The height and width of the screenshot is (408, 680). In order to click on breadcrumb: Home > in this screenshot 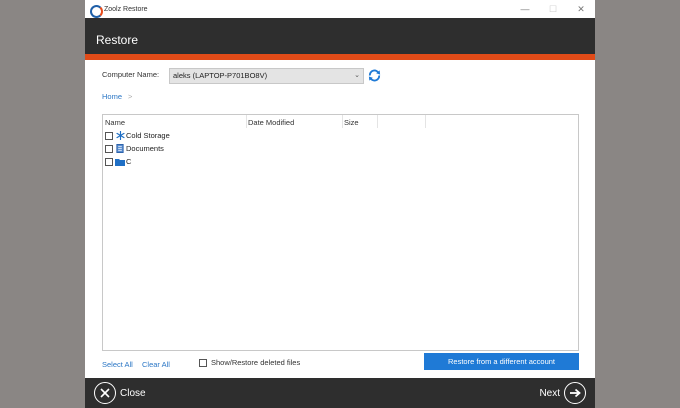, I will do `click(117, 96)`.